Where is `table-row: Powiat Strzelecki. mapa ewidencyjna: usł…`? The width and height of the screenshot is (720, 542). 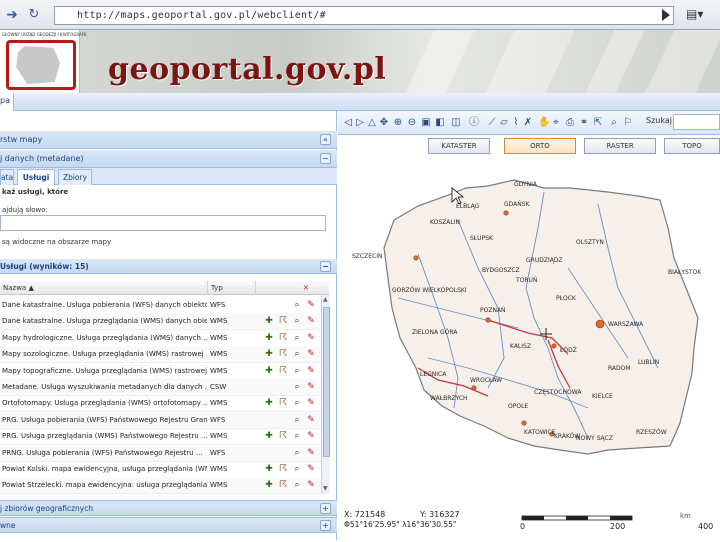
table-row: Powiat Strzelecki. mapa ewidencyjna: usł… is located at coordinates (164, 486).